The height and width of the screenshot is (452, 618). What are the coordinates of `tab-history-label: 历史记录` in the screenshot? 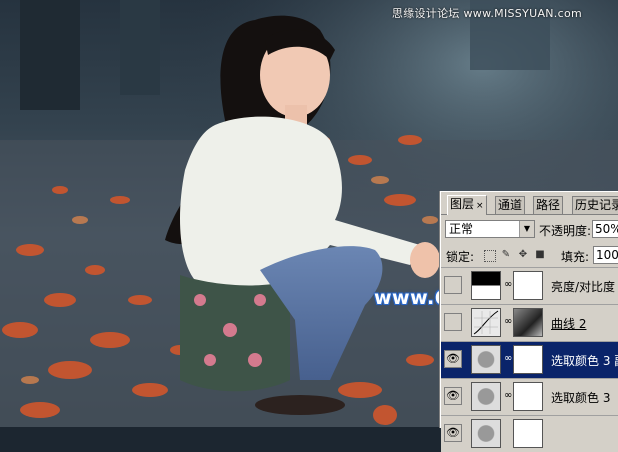 It's located at (596, 205).